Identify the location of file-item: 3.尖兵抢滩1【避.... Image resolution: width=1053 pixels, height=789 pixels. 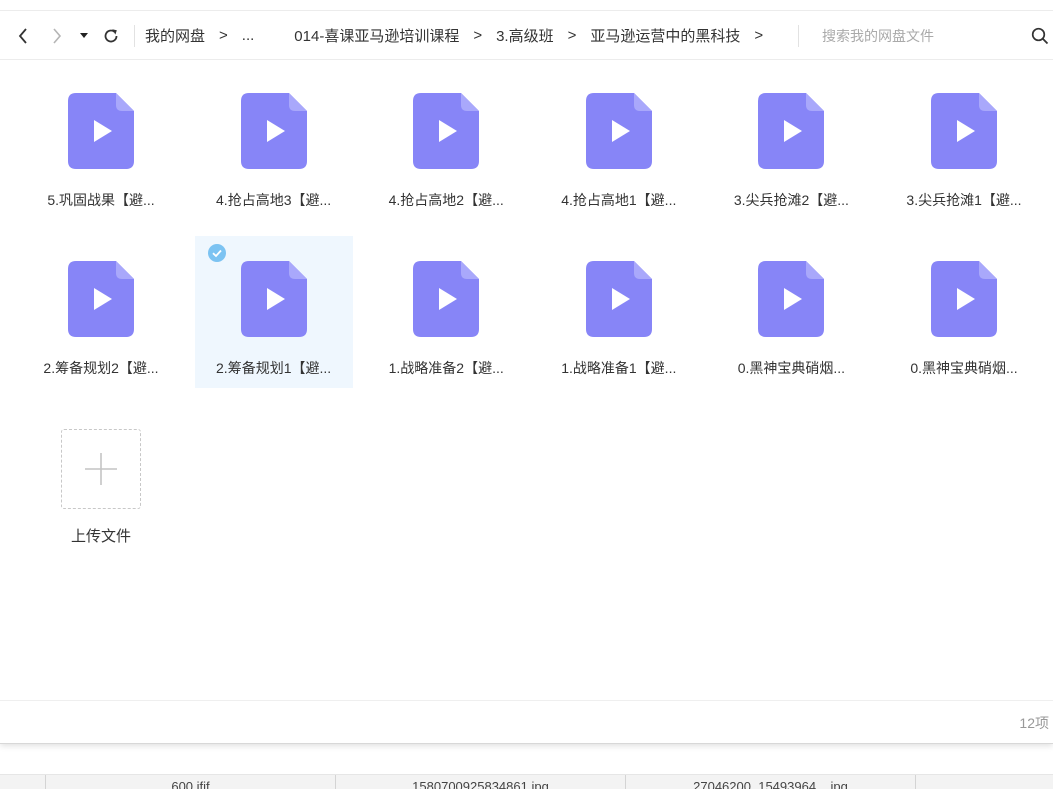
(964, 144).